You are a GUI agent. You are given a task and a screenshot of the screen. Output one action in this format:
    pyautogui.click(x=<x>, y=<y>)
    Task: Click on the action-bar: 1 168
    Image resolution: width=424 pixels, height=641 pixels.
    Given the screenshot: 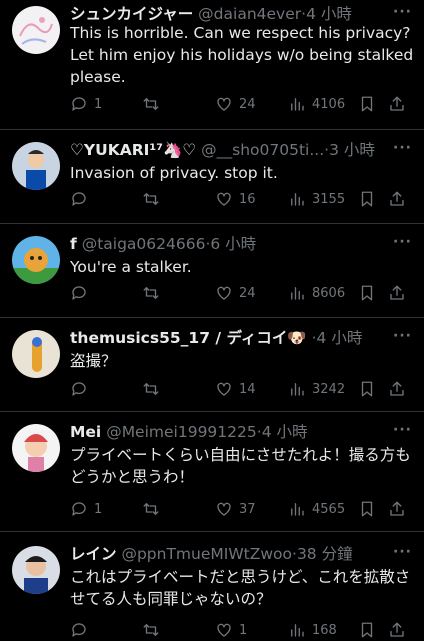 What is the action you would take?
    pyautogui.click(x=242, y=631)
    